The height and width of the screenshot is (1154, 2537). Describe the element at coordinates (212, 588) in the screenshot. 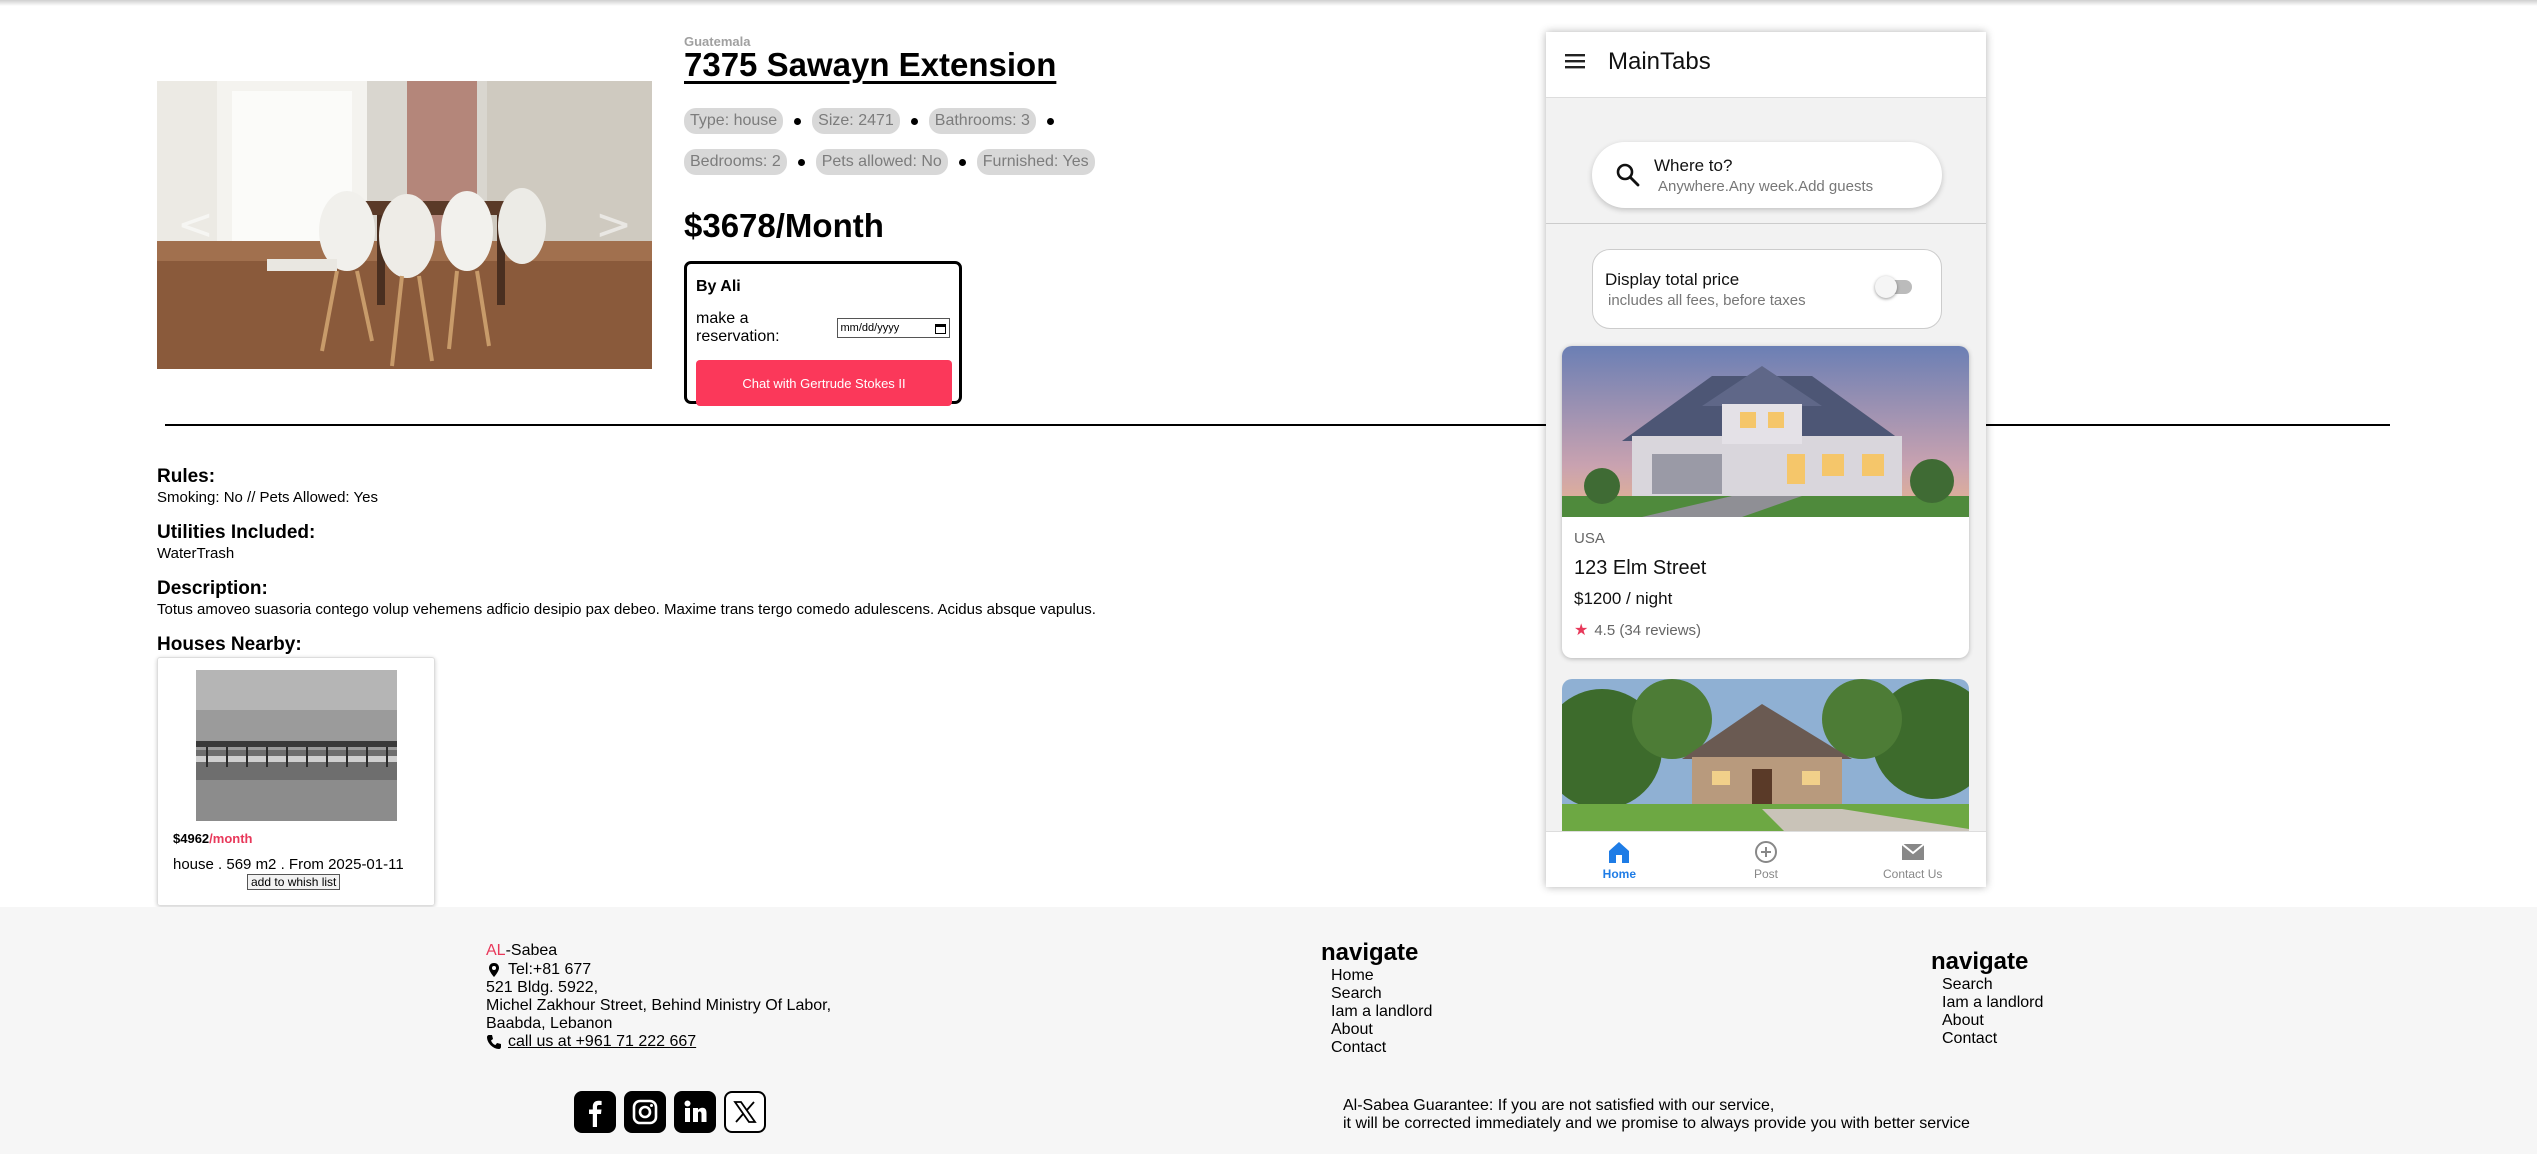

I see `description-heading: Description:` at that location.